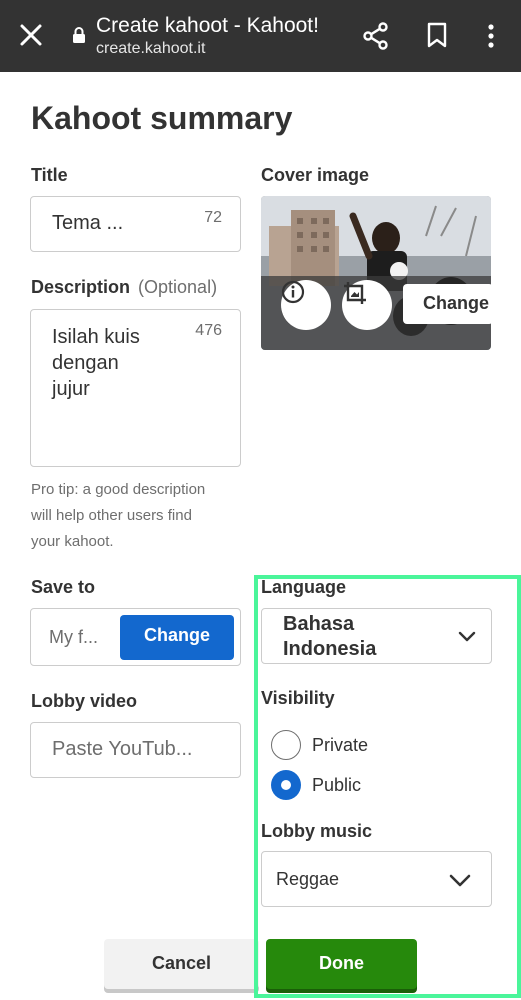 The image size is (521, 1000). Describe the element at coordinates (181, 964) in the screenshot. I see `cancel-button: Cancel` at that location.